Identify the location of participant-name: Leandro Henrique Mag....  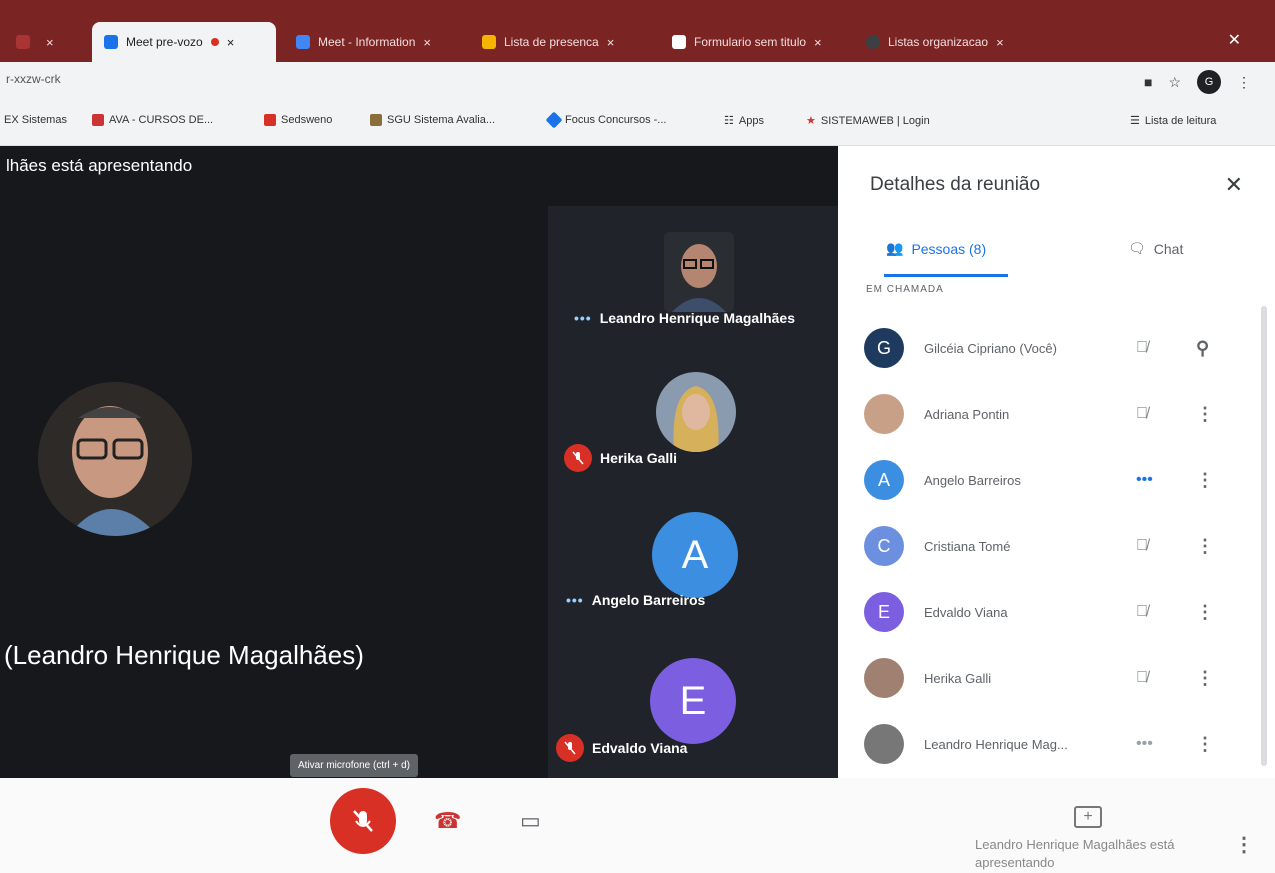
(996, 744).